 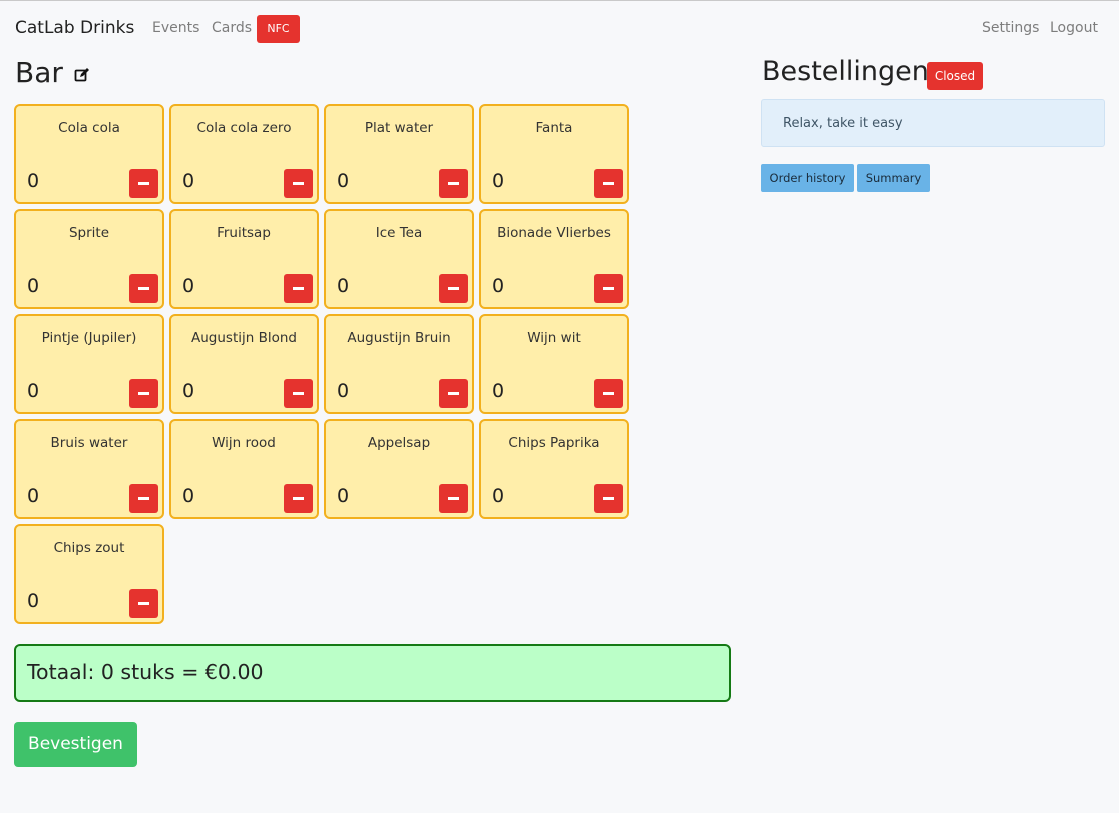 What do you see at coordinates (89, 574) in the screenshot?
I see `product-card: Chips zout 0` at bounding box center [89, 574].